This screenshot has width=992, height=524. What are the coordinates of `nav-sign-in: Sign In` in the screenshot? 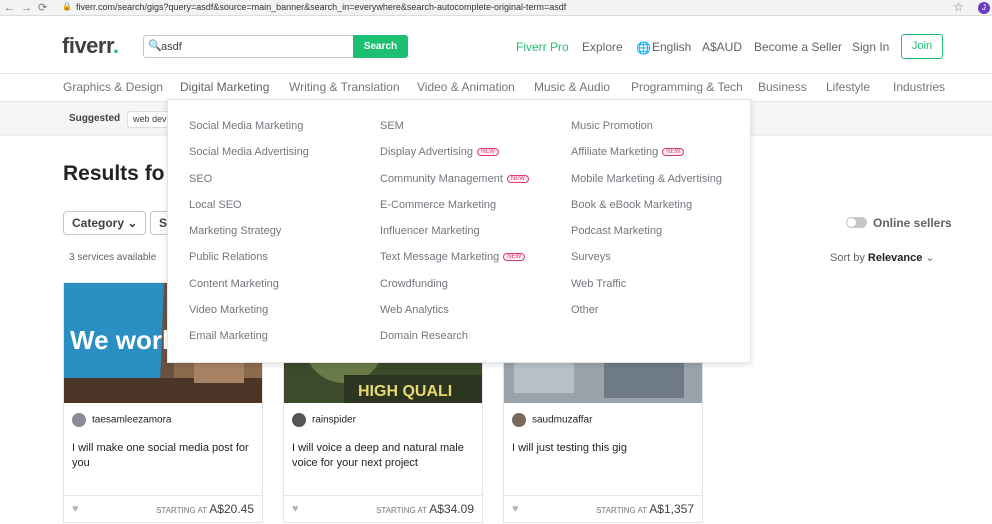 It's located at (870, 47).